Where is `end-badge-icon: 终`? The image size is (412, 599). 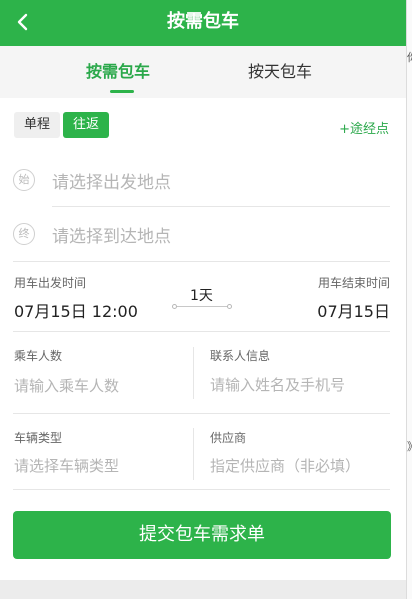
end-badge-icon: 终 is located at coordinates (24, 234).